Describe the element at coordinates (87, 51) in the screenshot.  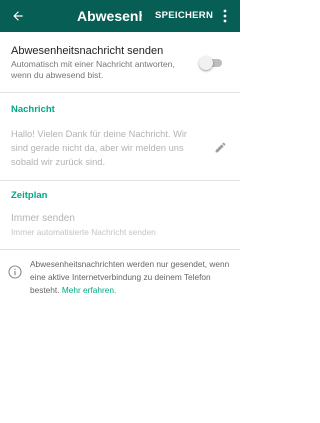
I see `away-message-title: Abwesenheitsnachricht senden` at that location.